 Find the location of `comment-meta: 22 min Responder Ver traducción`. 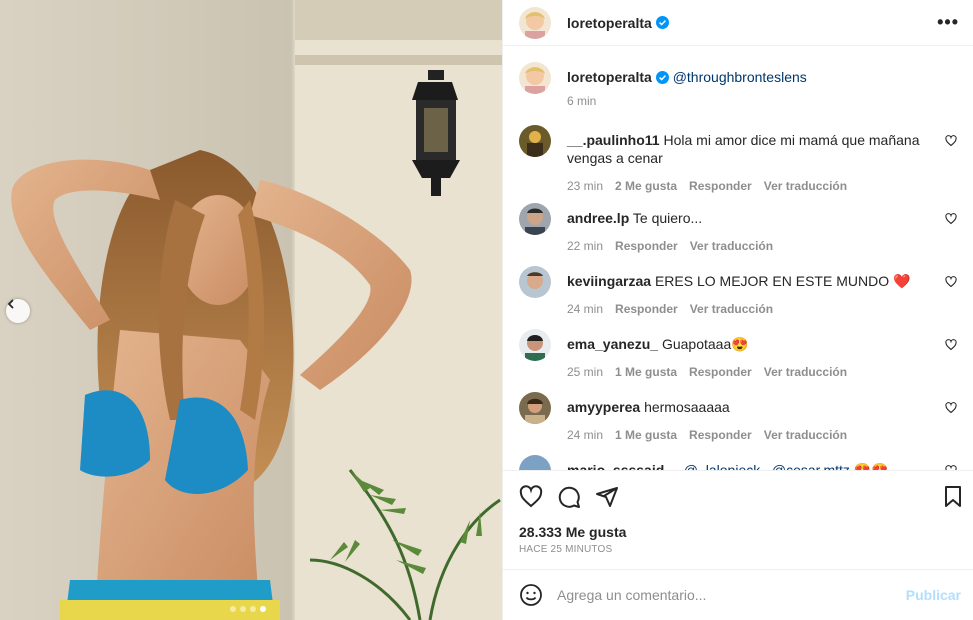

comment-meta: 22 min Responder Ver traducción is located at coordinates (747, 246).